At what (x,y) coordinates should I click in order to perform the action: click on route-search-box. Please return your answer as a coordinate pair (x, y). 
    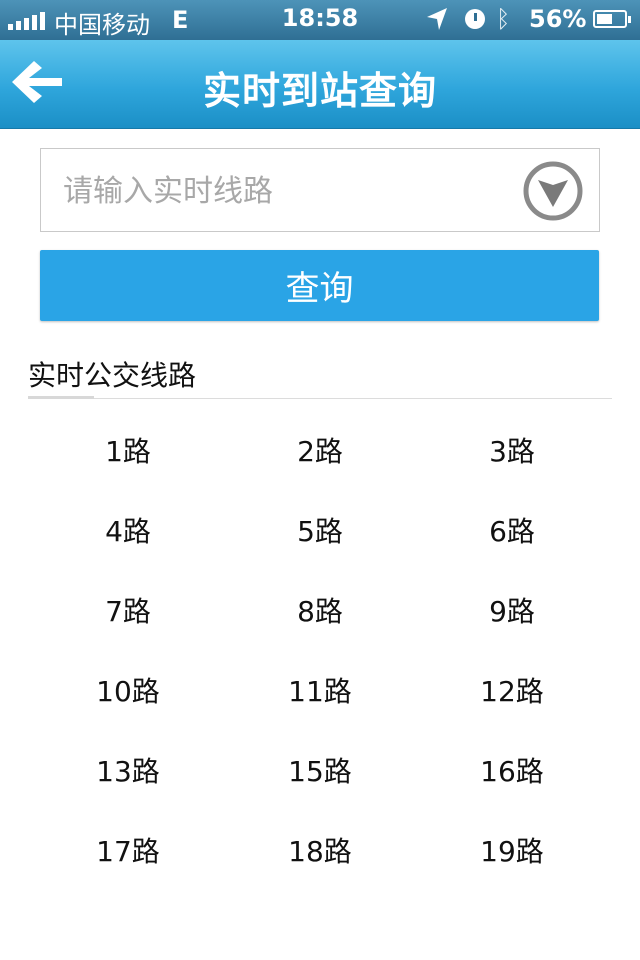
    Looking at the image, I should click on (320, 190).